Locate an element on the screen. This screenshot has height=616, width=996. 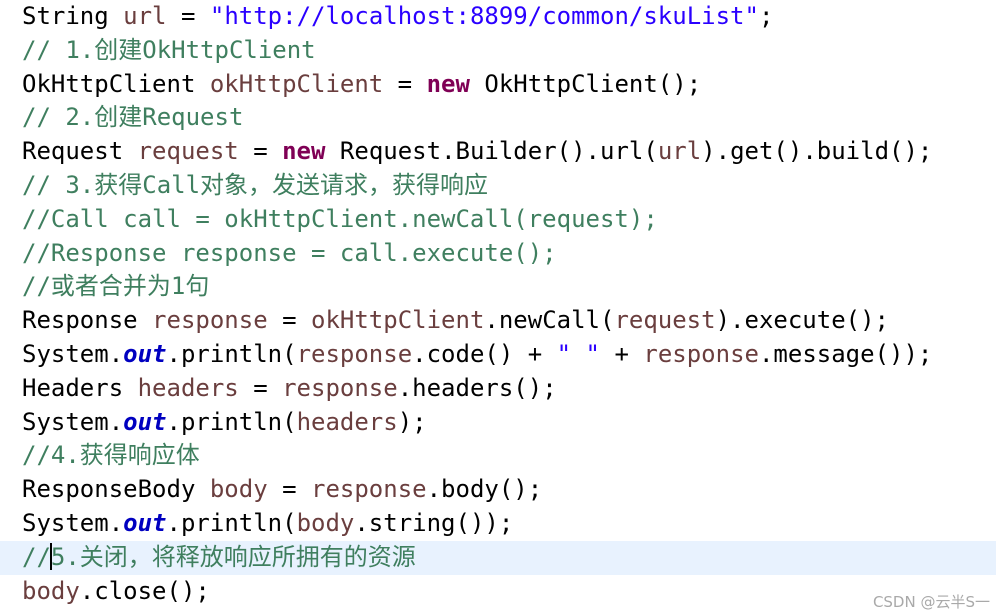
code-token: .code() + is located at coordinates (484, 354).